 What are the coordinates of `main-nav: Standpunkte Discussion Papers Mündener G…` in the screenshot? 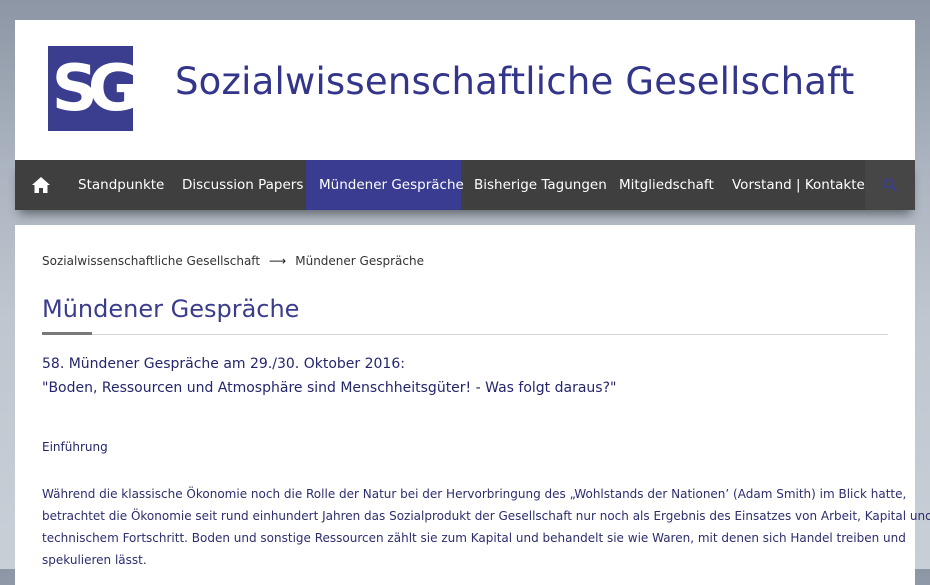 It's located at (465, 185).